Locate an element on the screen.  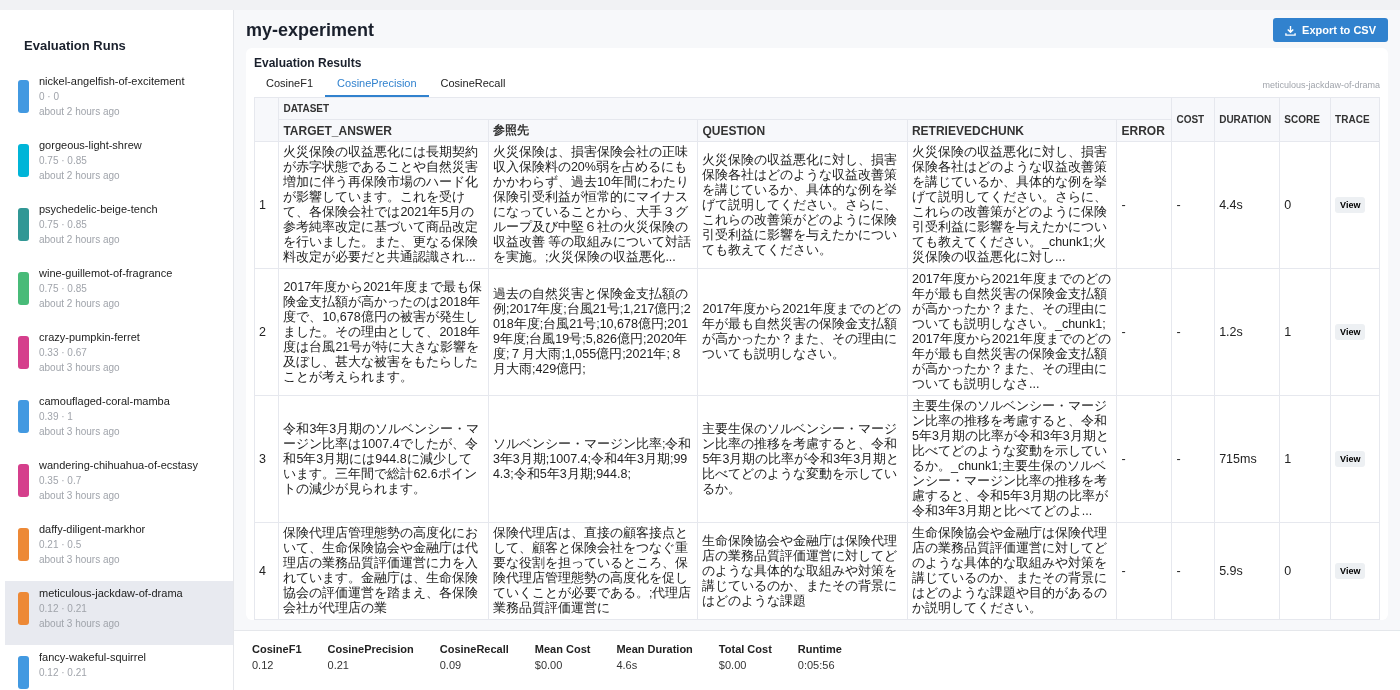
column-header: RETRIEVEDCHUNK is located at coordinates (1012, 130).